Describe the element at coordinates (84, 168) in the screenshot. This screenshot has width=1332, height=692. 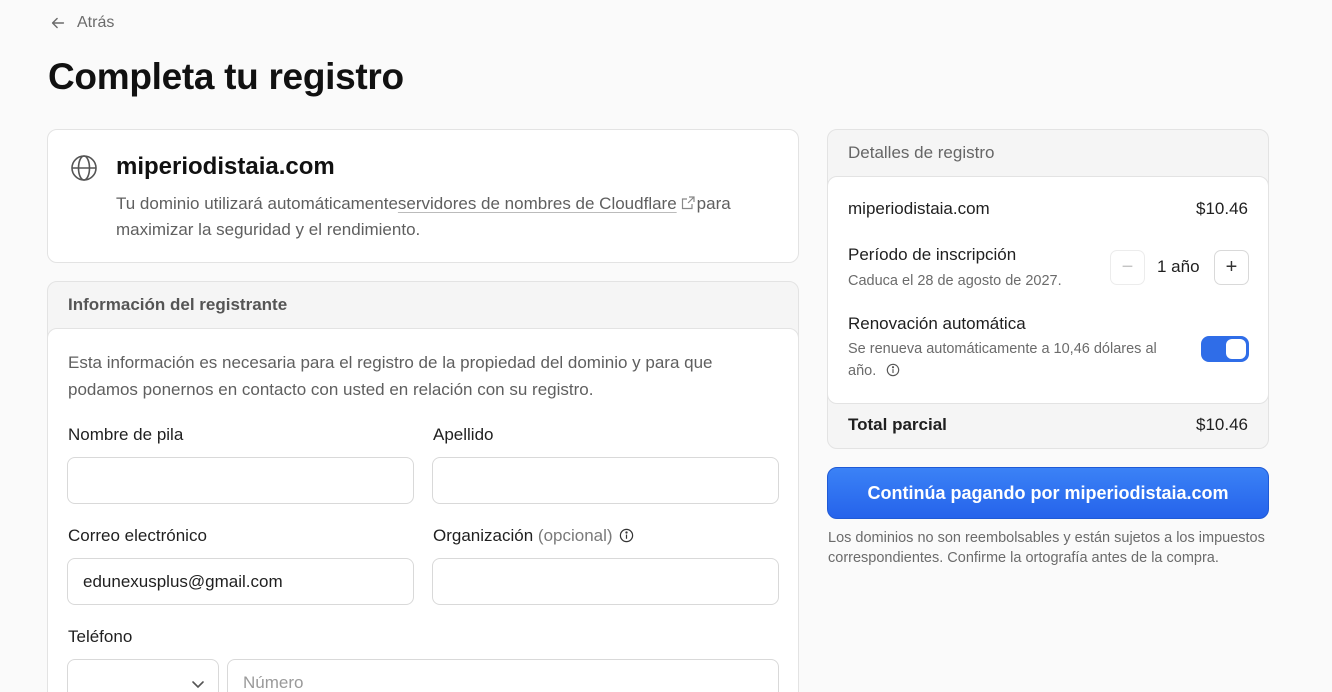
I see `globe-icon` at that location.